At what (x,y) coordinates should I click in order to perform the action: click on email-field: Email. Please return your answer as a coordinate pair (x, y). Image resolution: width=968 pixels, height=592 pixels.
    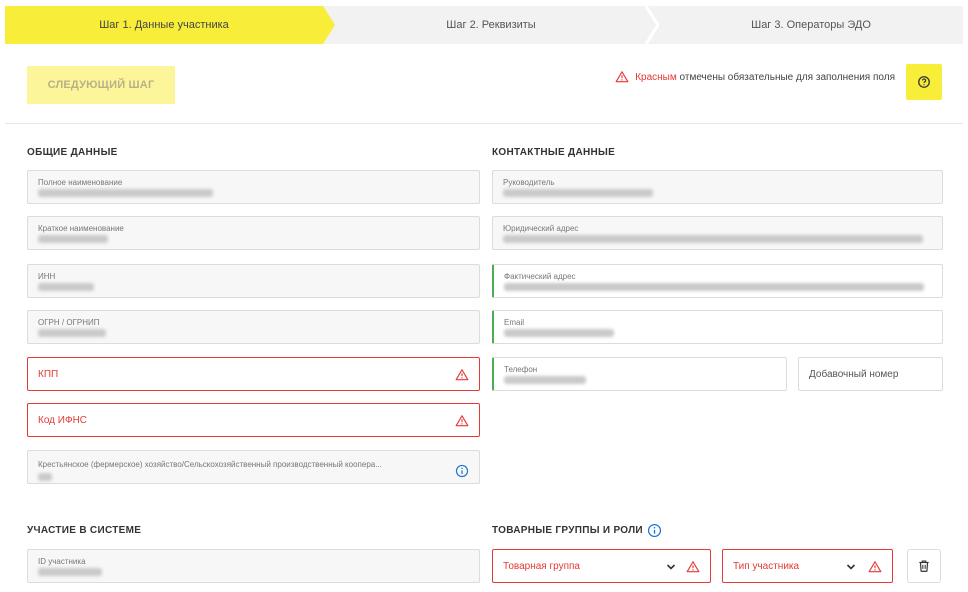
    Looking at the image, I should click on (717, 327).